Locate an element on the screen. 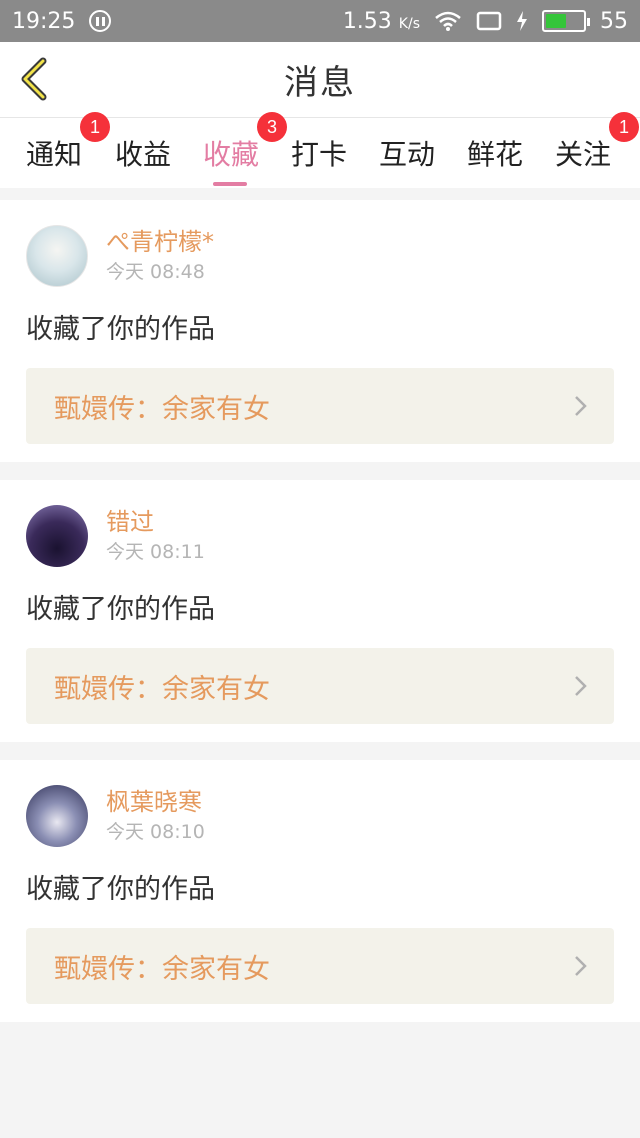 The image size is (640, 1138). active-tab-indicator is located at coordinates (230, 184).